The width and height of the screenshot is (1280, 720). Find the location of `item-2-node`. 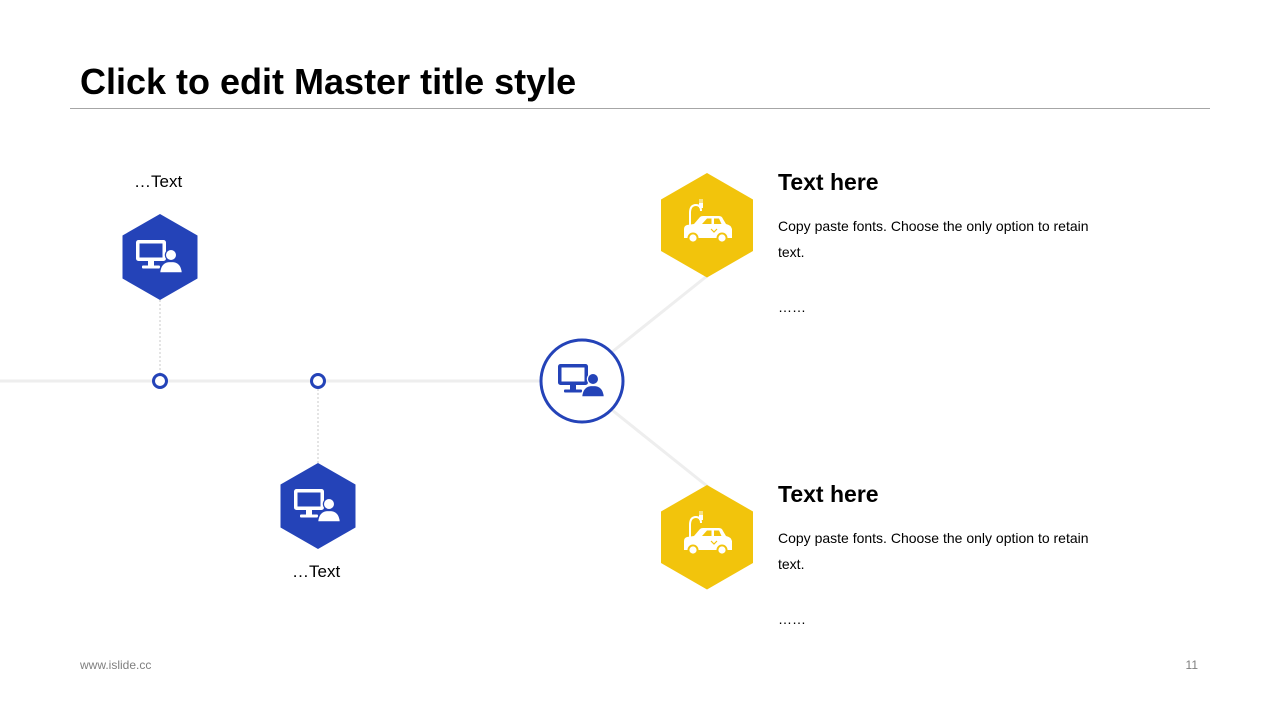

item-2-node is located at coordinates (707, 537).